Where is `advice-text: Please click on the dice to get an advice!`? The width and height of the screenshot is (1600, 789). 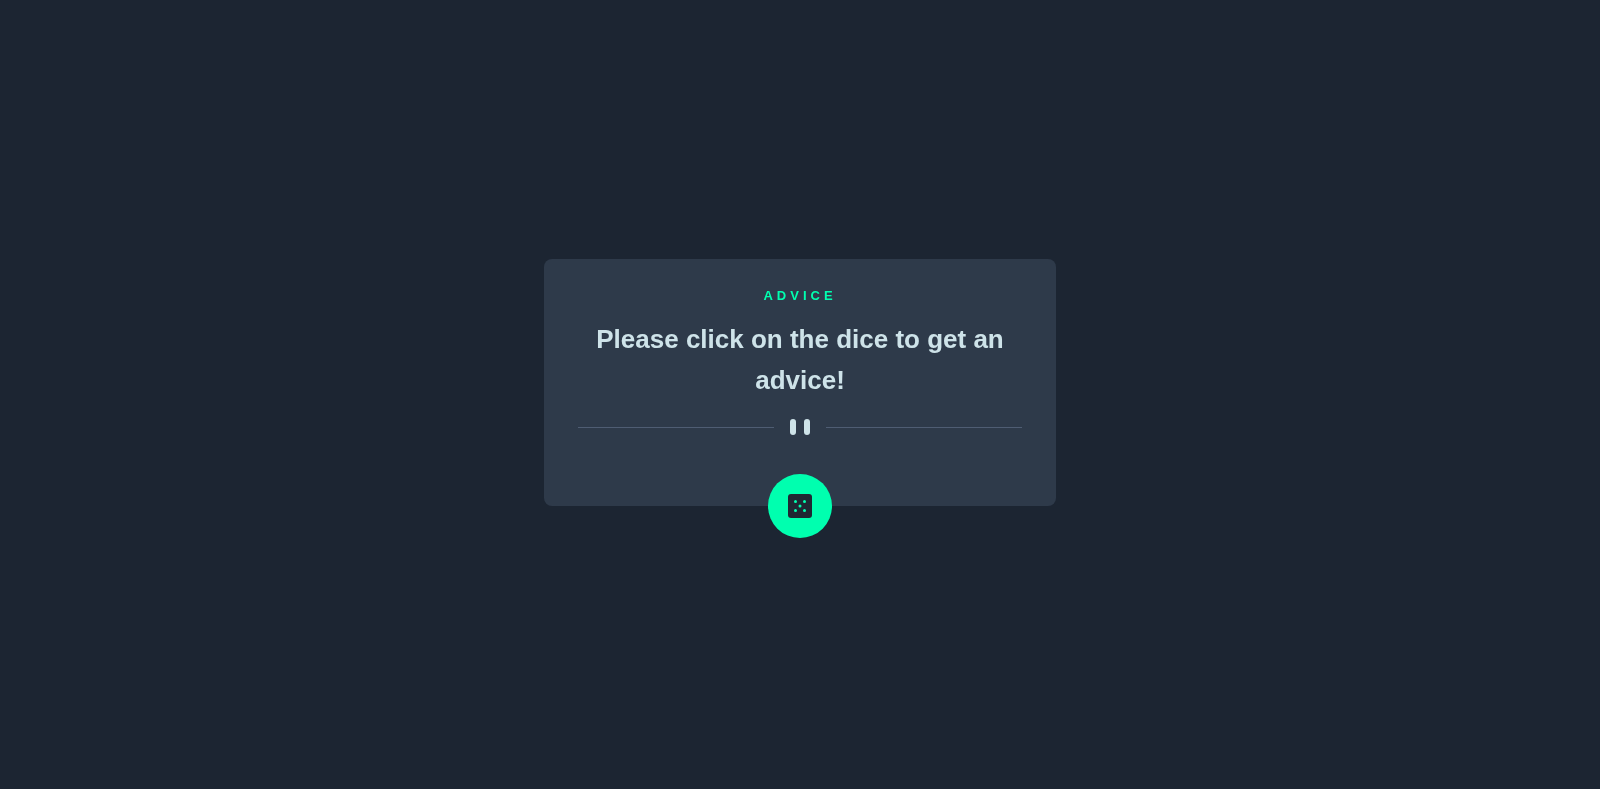 advice-text: Please click on the dice to get an advice! is located at coordinates (800, 360).